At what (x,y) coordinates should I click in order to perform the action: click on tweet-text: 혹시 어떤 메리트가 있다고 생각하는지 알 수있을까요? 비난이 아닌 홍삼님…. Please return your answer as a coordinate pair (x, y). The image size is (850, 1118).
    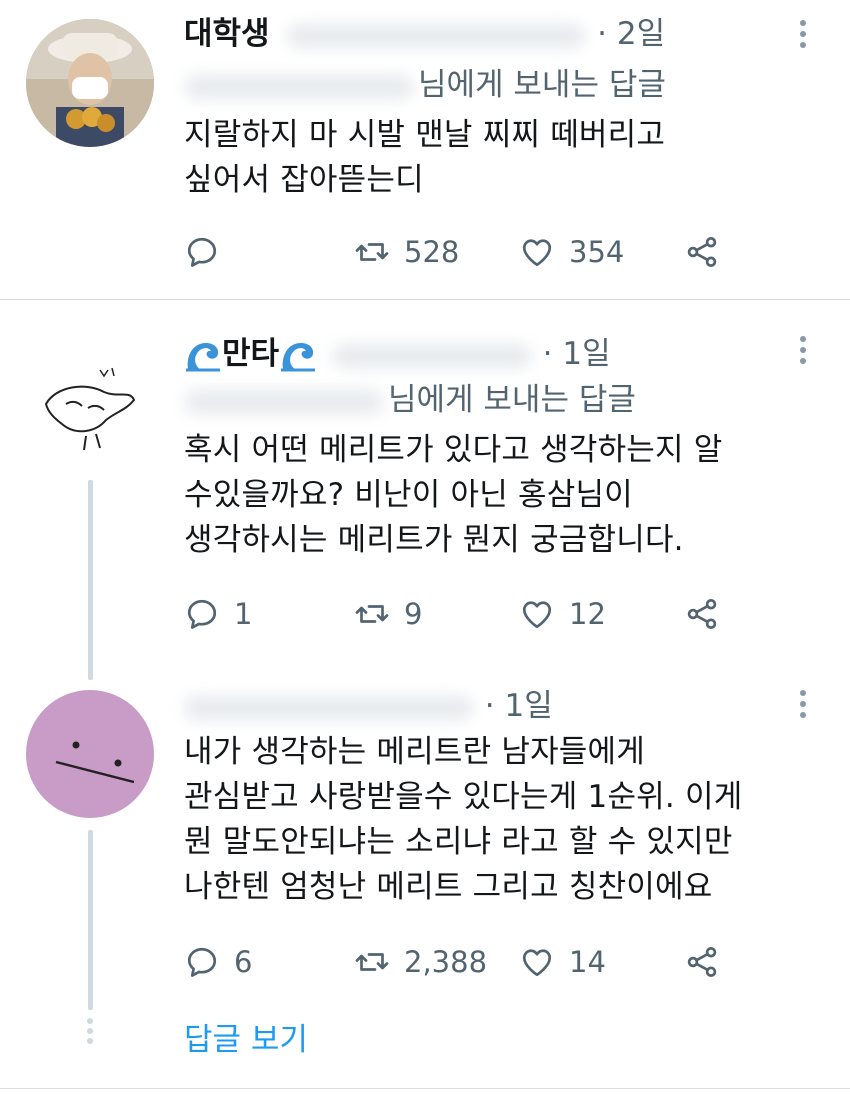
    Looking at the image, I should click on (453, 495).